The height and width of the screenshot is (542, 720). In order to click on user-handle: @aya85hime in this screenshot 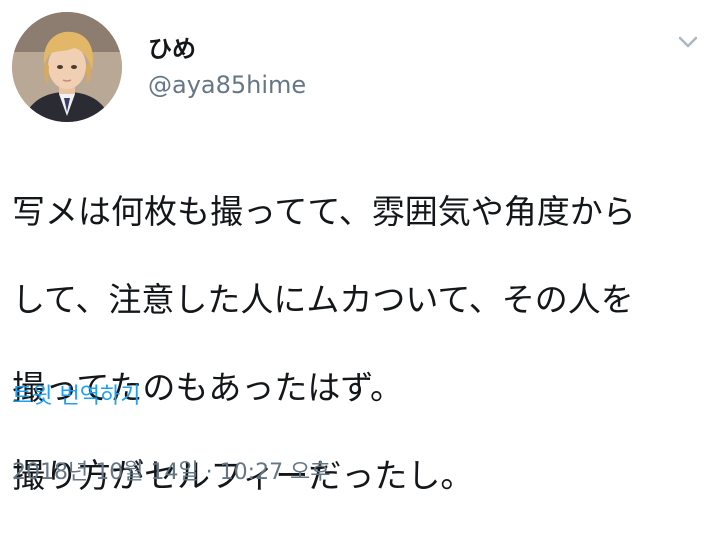, I will do `click(227, 85)`.